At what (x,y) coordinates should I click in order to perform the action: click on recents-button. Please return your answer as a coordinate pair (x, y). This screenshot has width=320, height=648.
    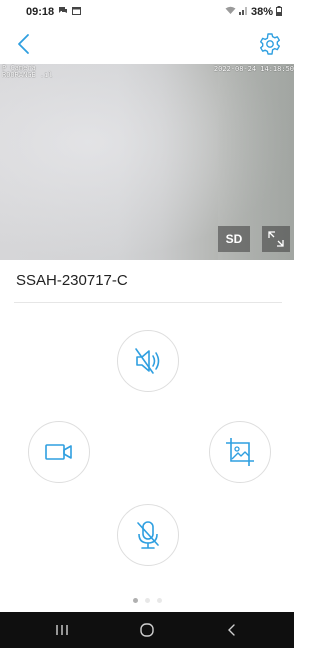
    Looking at the image, I should click on (62, 630).